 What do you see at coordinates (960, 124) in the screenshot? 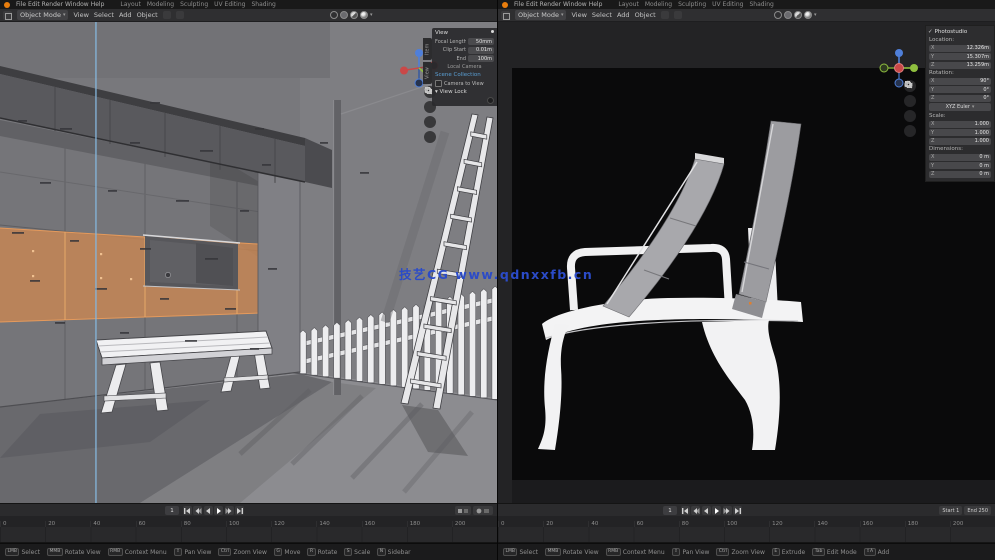
I see `scale-field: X 1.000` at bounding box center [960, 124].